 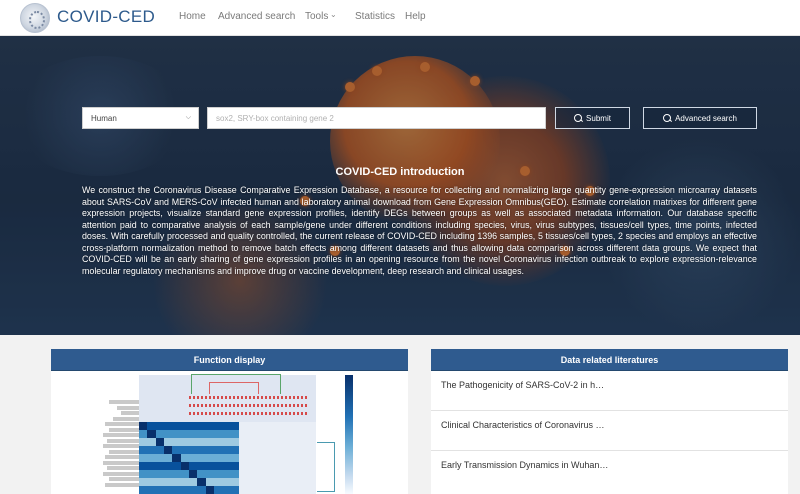 What do you see at coordinates (415, 16) in the screenshot?
I see `nav-help: Help` at bounding box center [415, 16].